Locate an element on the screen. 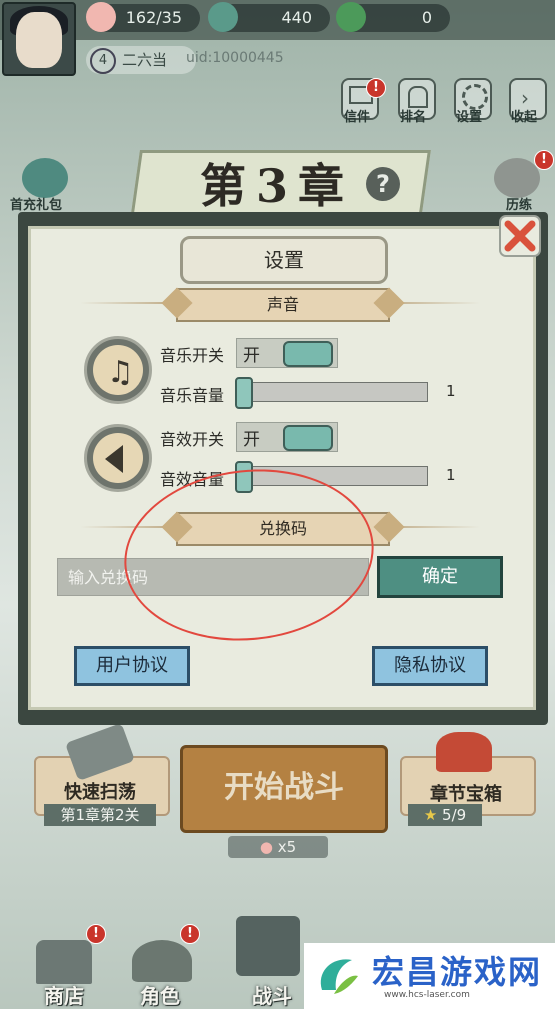 Image resolution: width=555 pixels, height=1009 pixels. character-hat-icon is located at coordinates (162, 961).